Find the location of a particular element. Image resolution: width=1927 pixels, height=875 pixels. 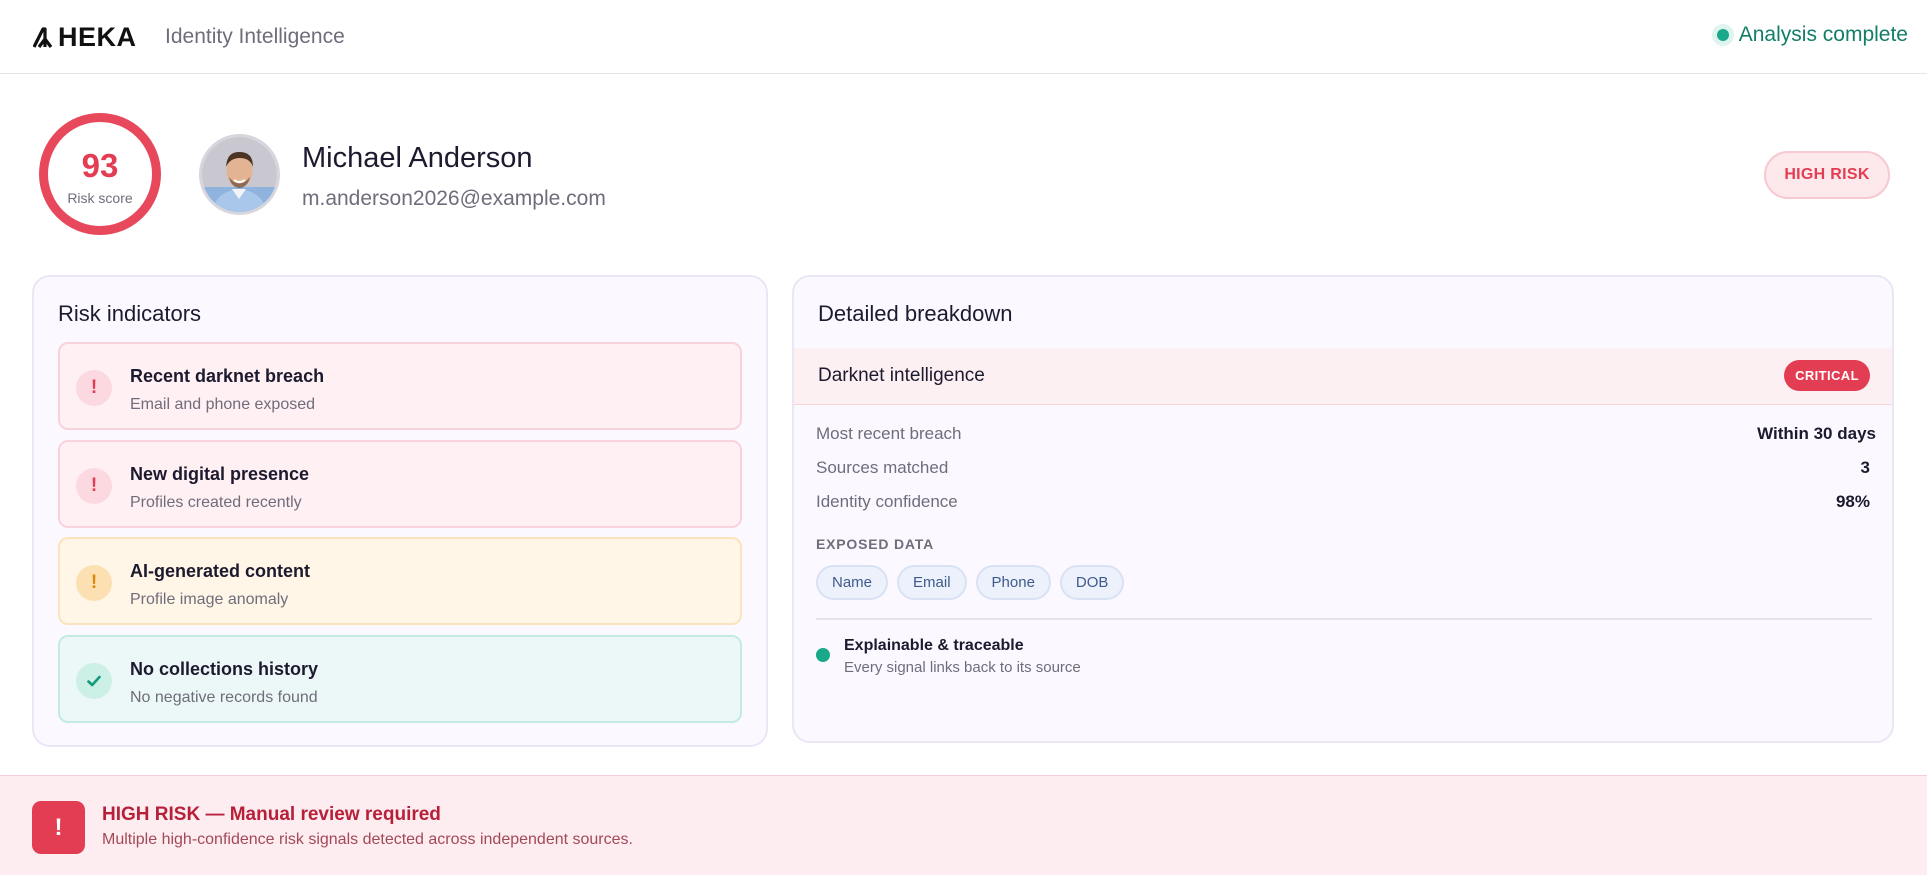

trace-subtitle: Every signal links back to its source is located at coordinates (962, 667).